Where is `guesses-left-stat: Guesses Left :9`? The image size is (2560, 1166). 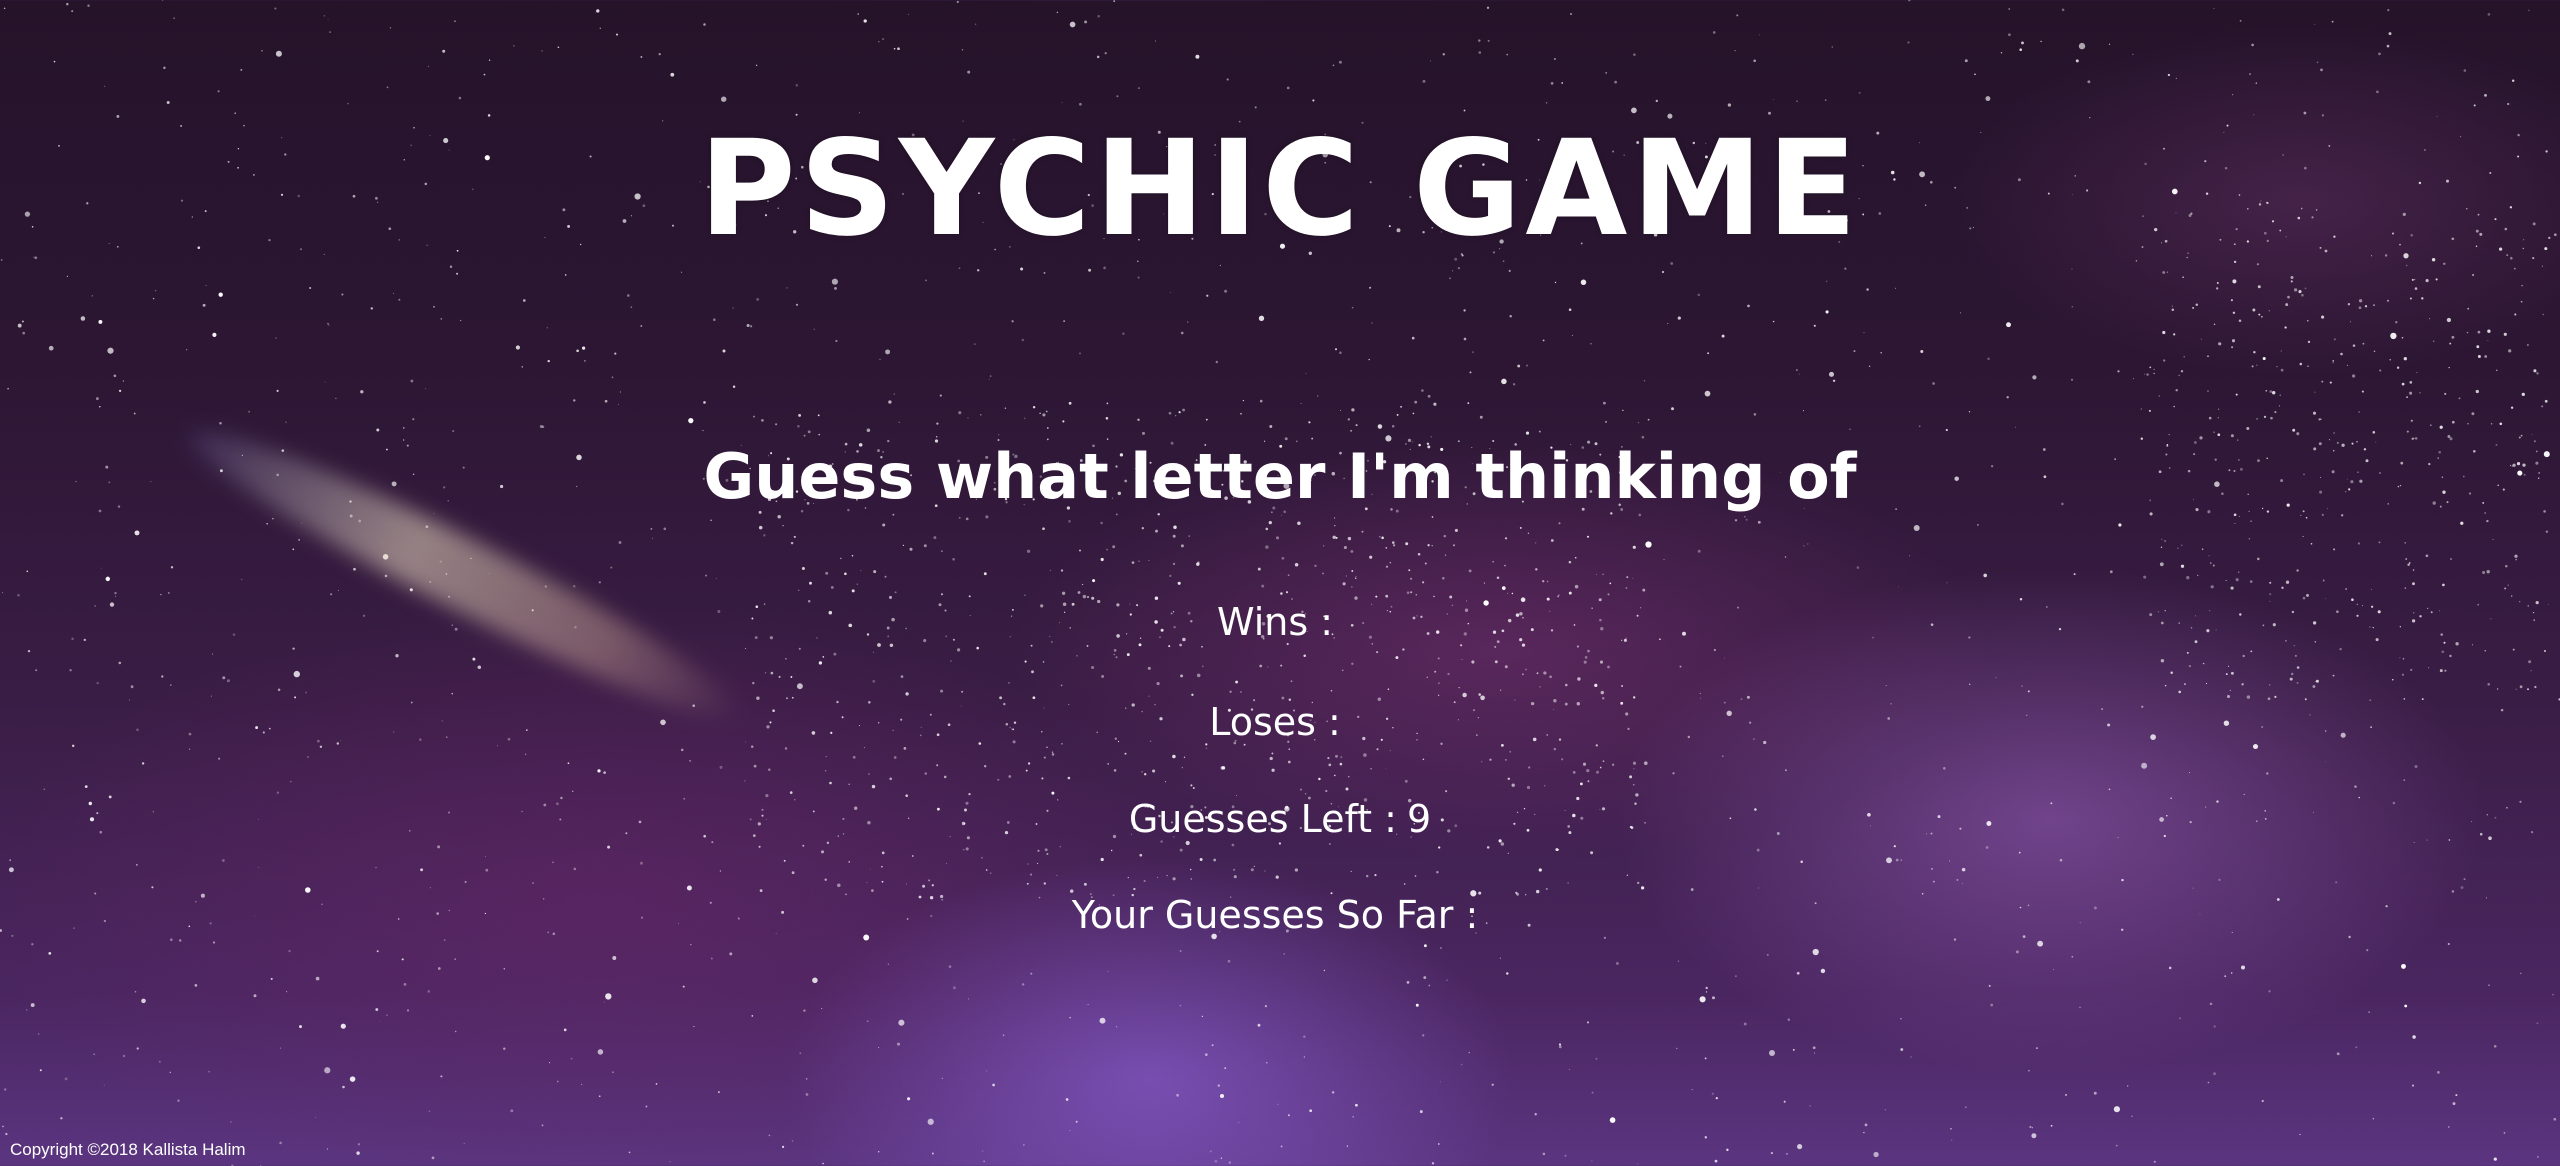
guesses-left-stat: Guesses Left :9 is located at coordinates (1280, 820).